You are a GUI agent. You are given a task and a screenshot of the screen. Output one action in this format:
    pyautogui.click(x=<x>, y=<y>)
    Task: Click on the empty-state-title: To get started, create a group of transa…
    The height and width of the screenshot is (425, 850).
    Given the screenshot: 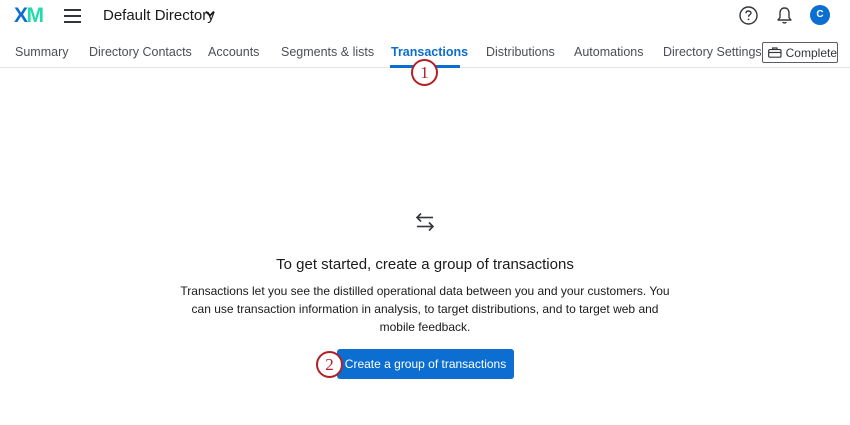 What is the action you would take?
    pyautogui.click(x=425, y=264)
    